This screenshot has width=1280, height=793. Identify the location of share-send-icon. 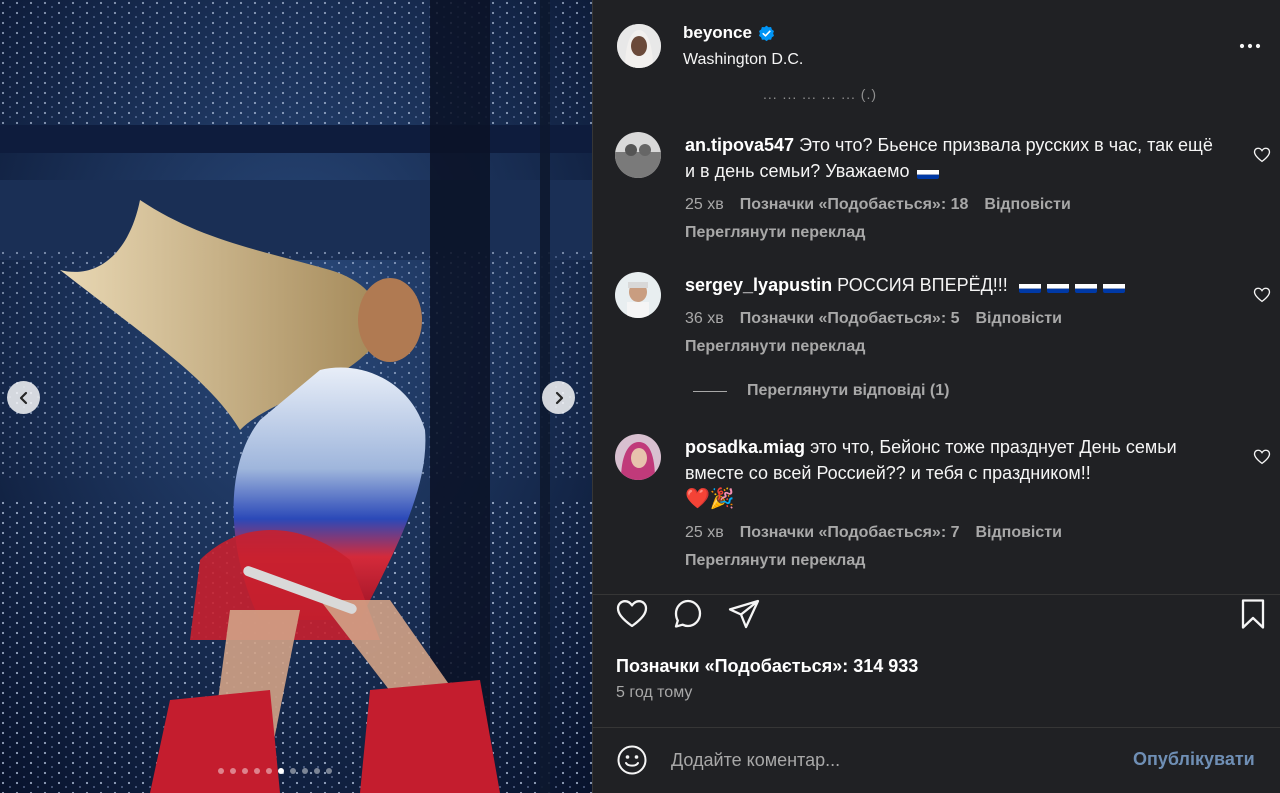
(744, 614).